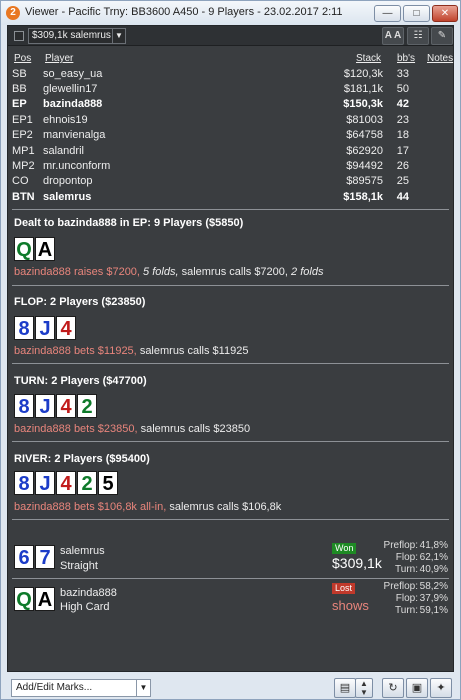 The width and height of the screenshot is (461, 700). What do you see at coordinates (68, 181) in the screenshot?
I see `player-name: dropontop` at bounding box center [68, 181].